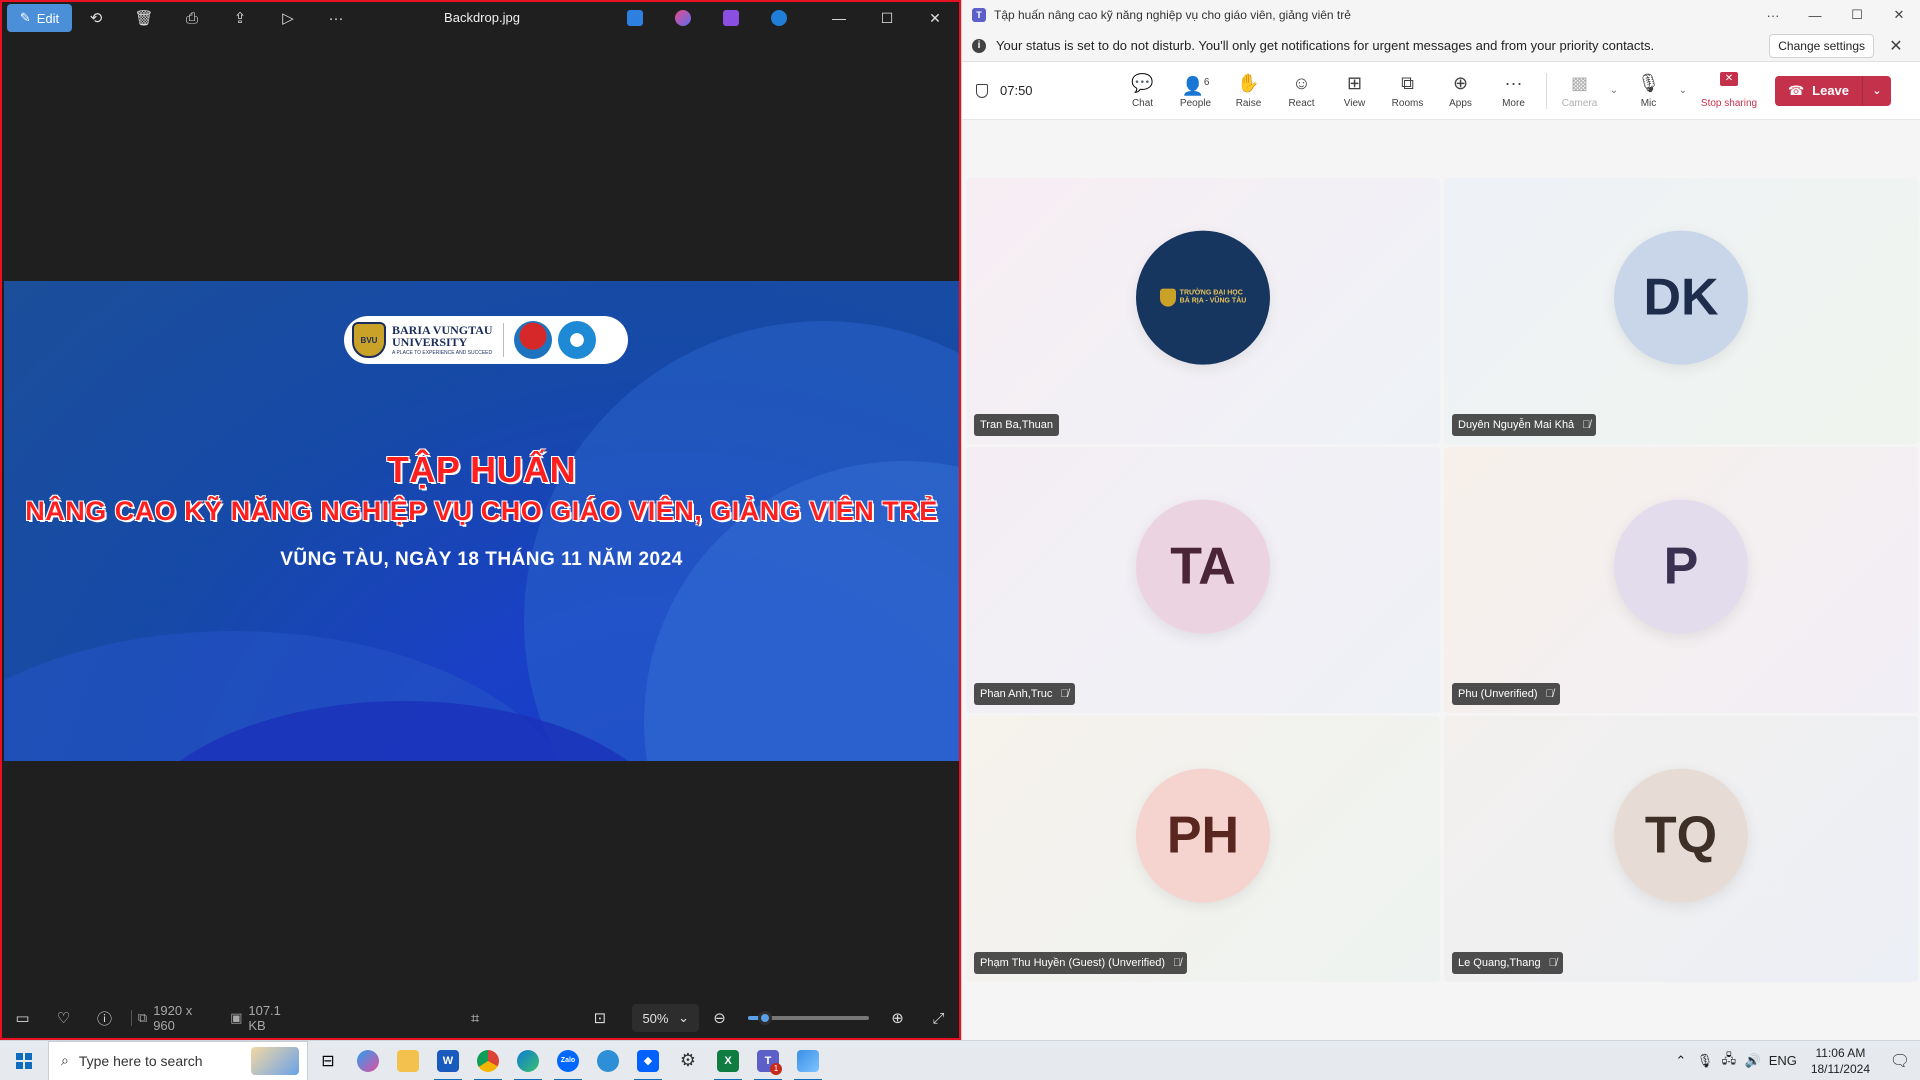  I want to click on chat-bubble-icon: 🗨, so click(1900, 1061).